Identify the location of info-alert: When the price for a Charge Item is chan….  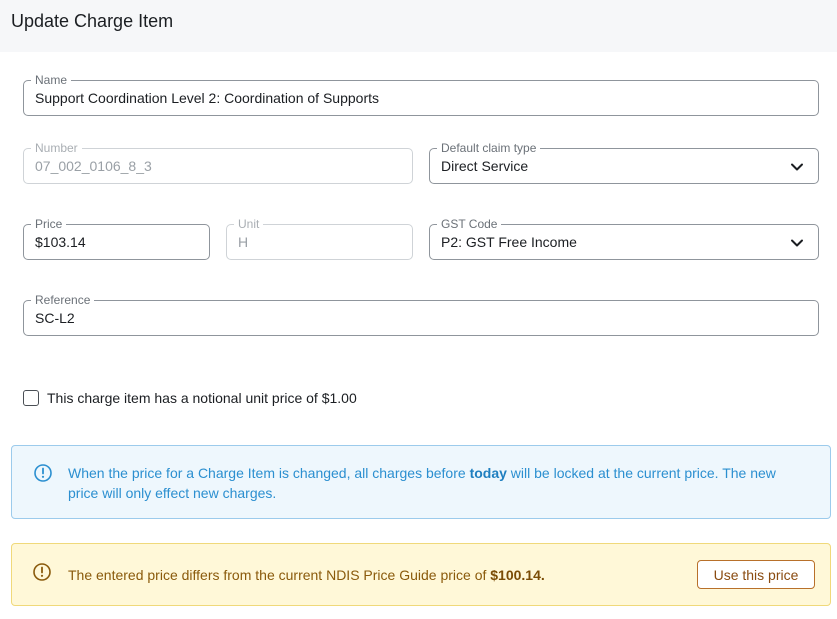
(421, 482).